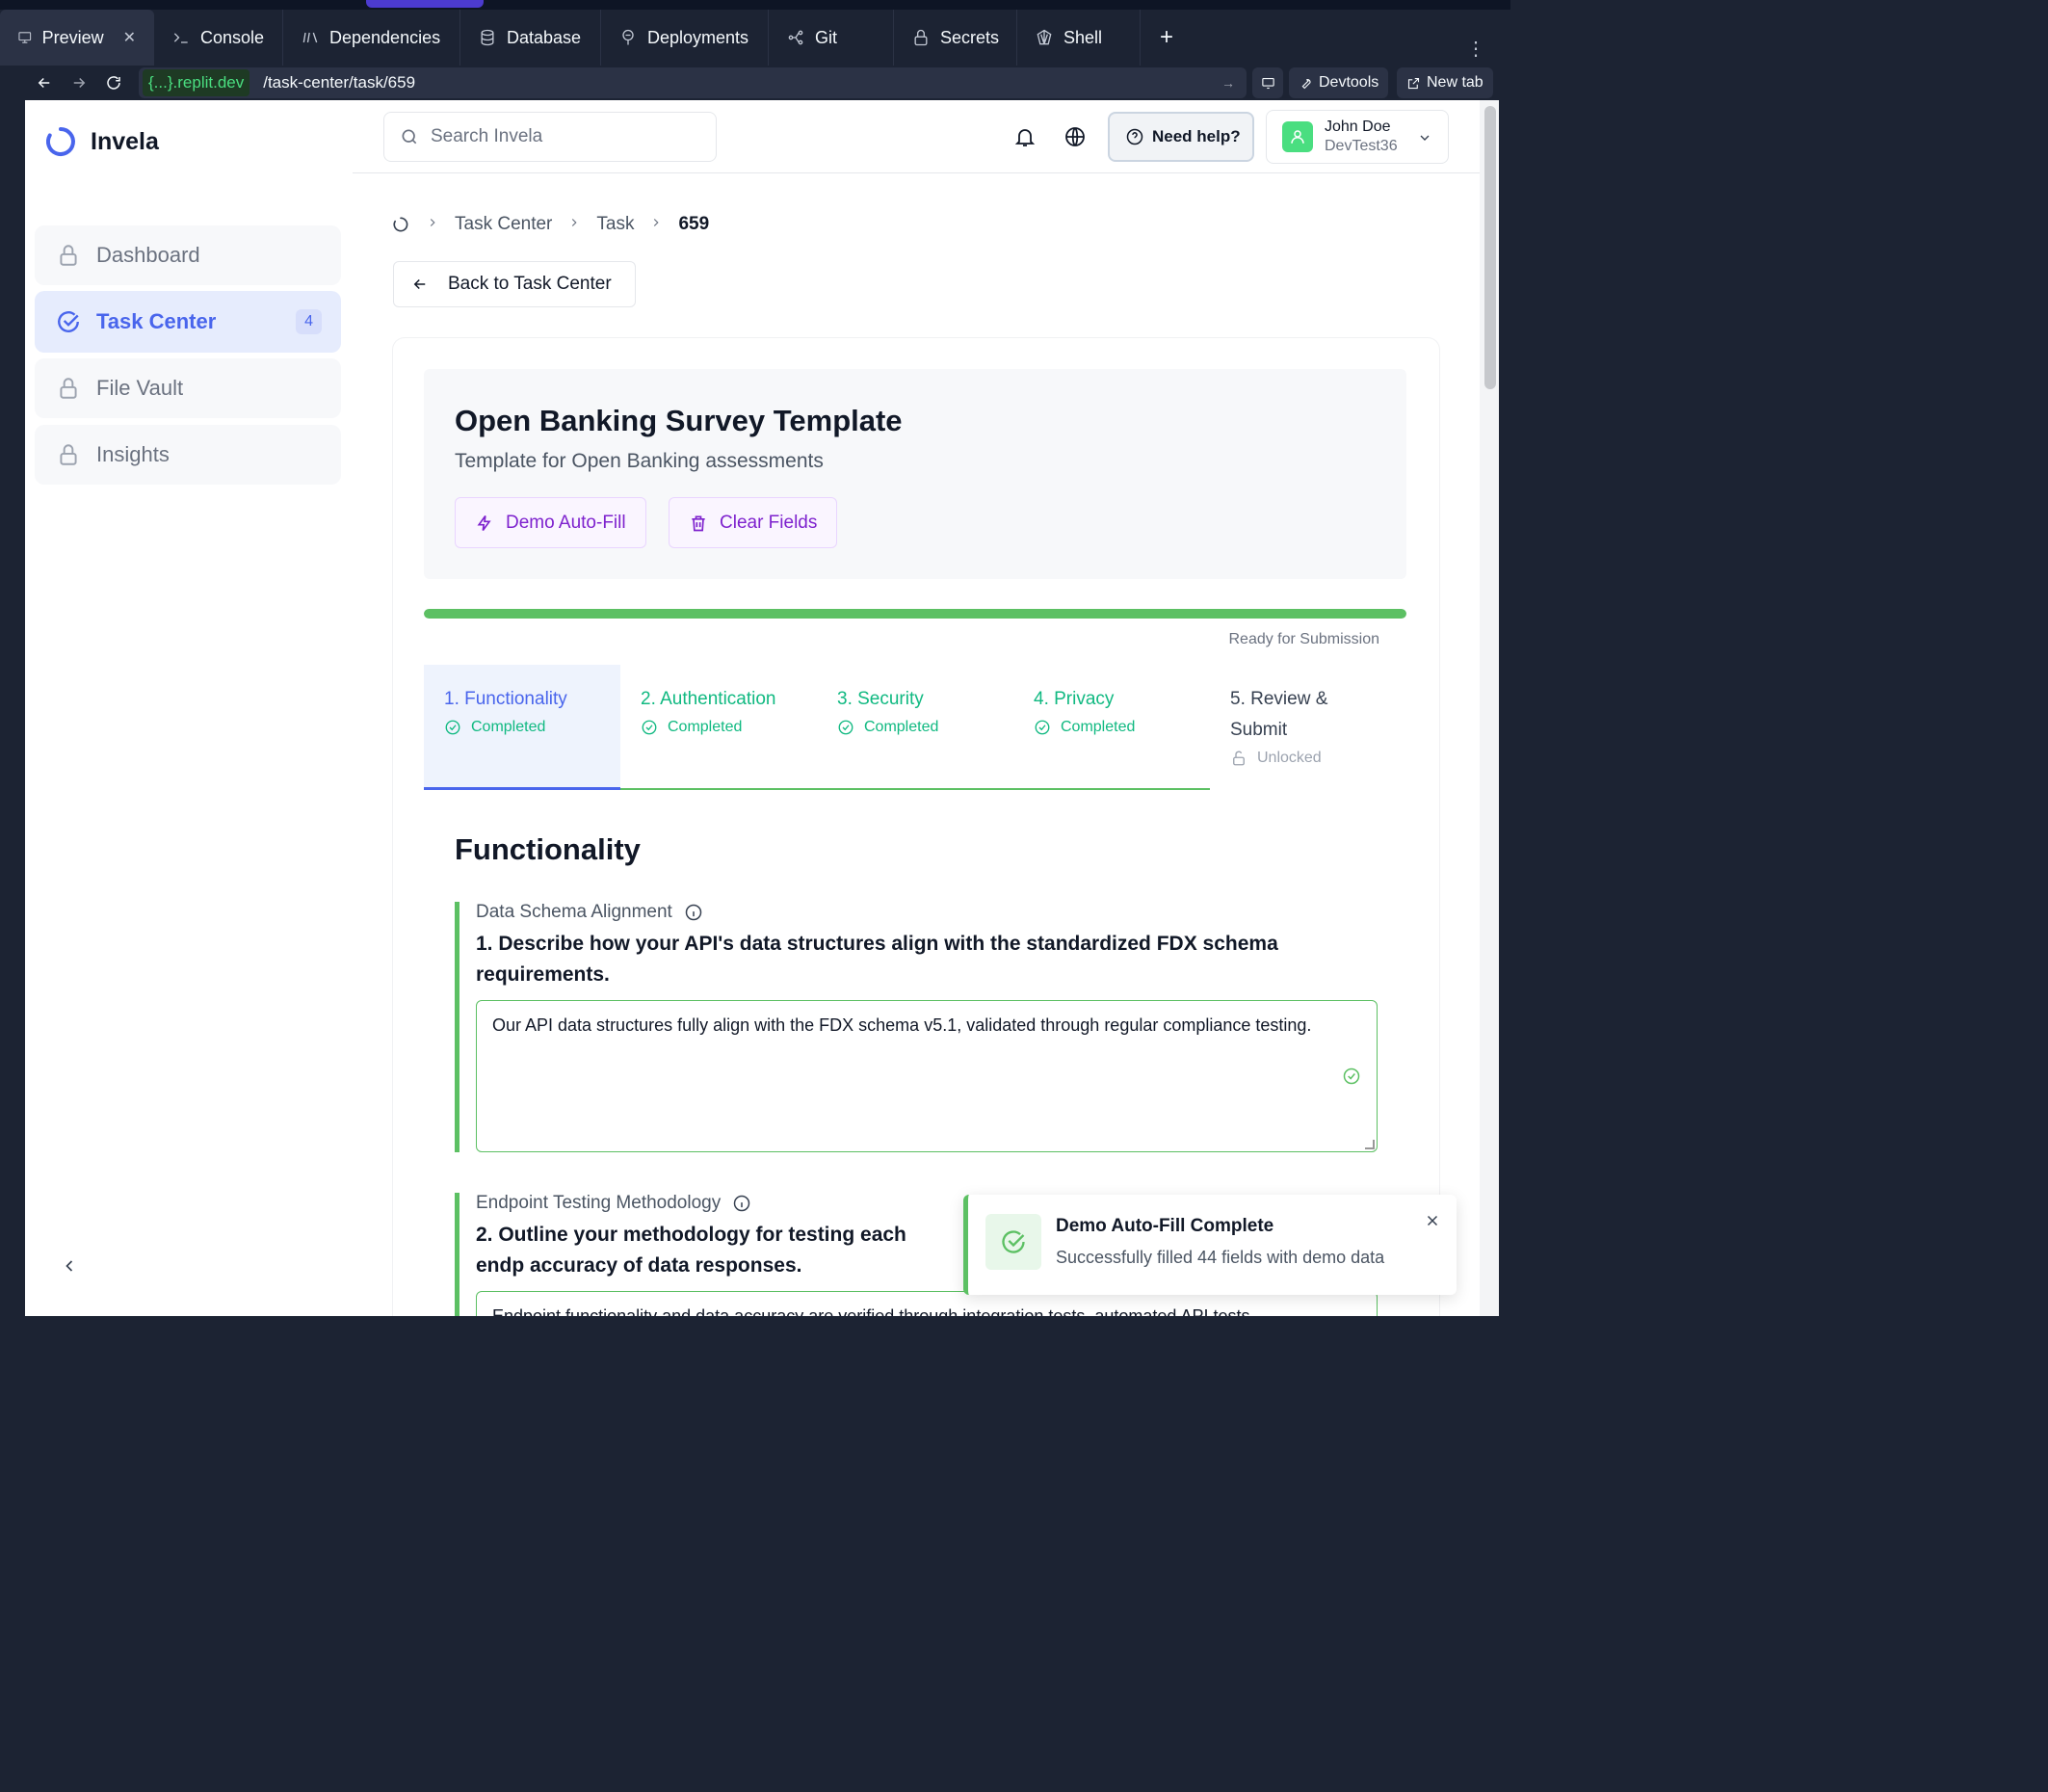 This screenshot has width=2048, height=1792. I want to click on tab-label: Shell, so click(1083, 37).